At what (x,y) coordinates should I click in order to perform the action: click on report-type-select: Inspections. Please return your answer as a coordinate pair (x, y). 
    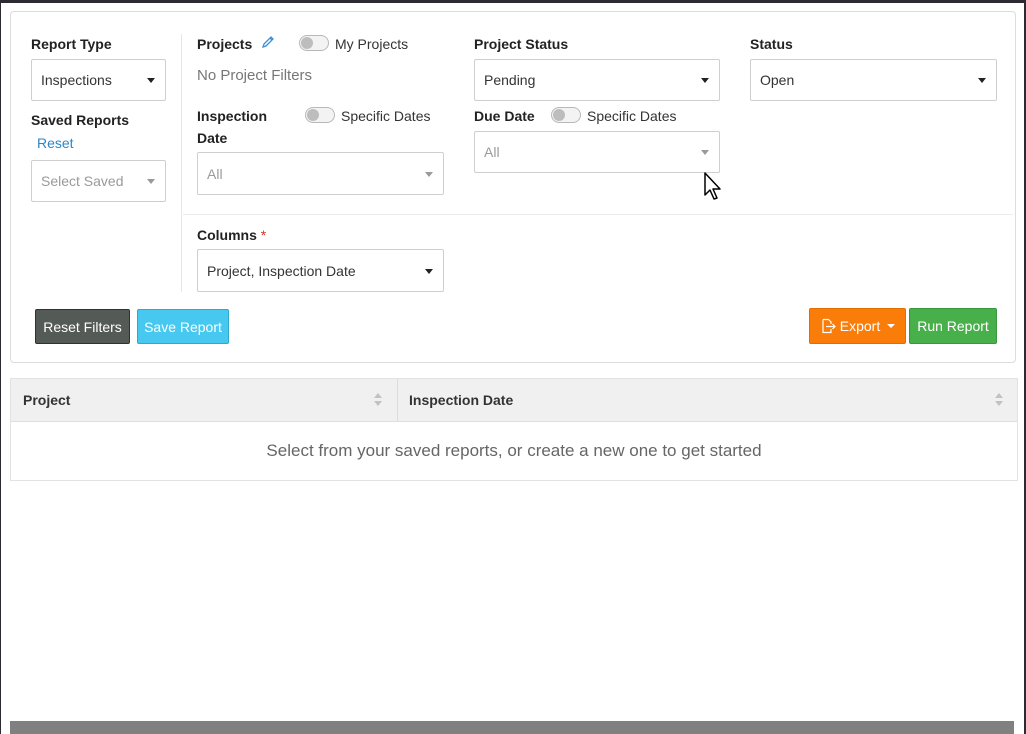
    Looking at the image, I should click on (98, 80).